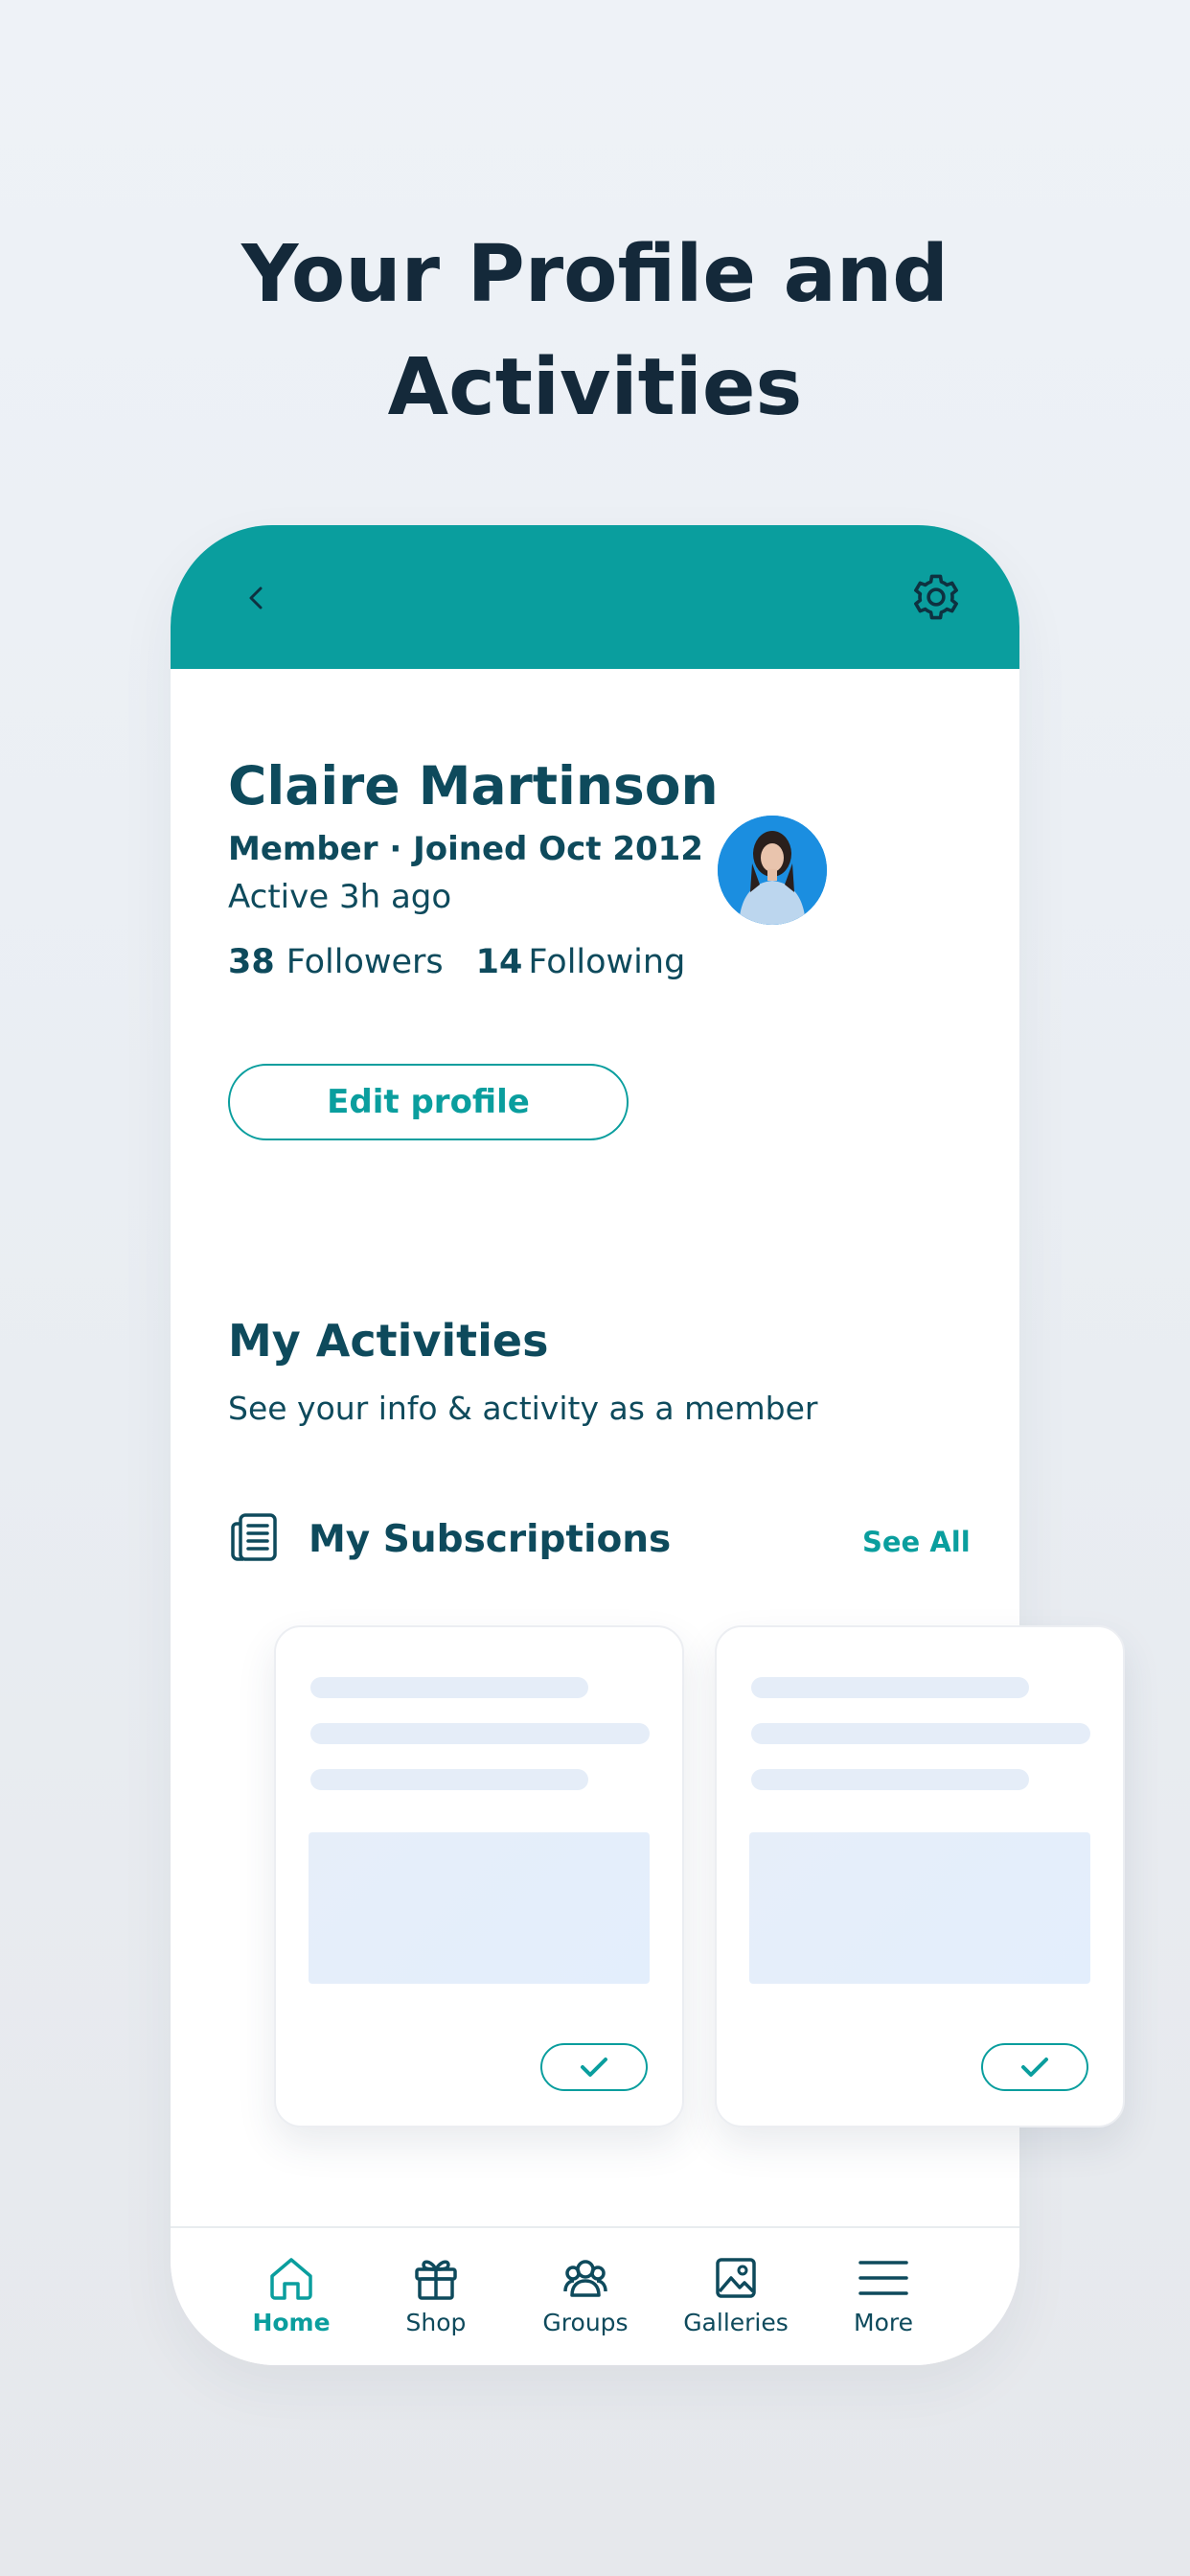  Describe the element at coordinates (585, 2278) in the screenshot. I see `groups-icon` at that location.